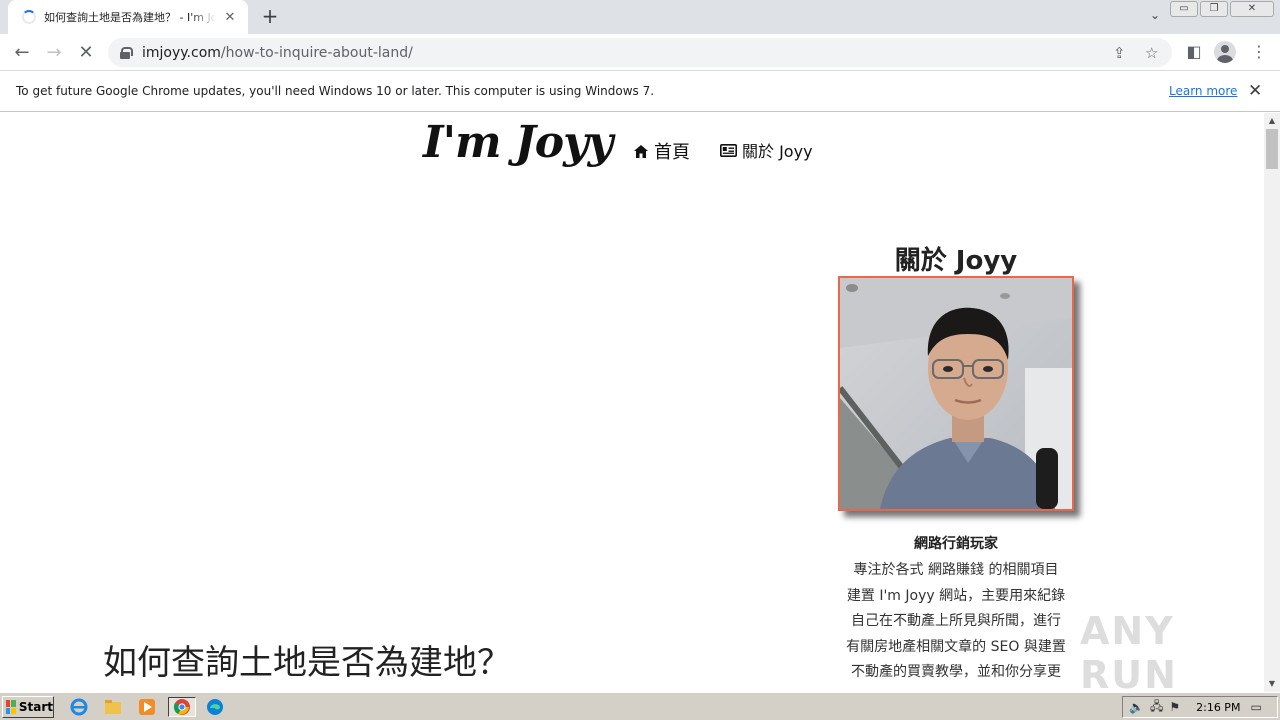  I want to click on url-text: imjoyy.com/how-to-inquire-about-land/, so click(277, 53).